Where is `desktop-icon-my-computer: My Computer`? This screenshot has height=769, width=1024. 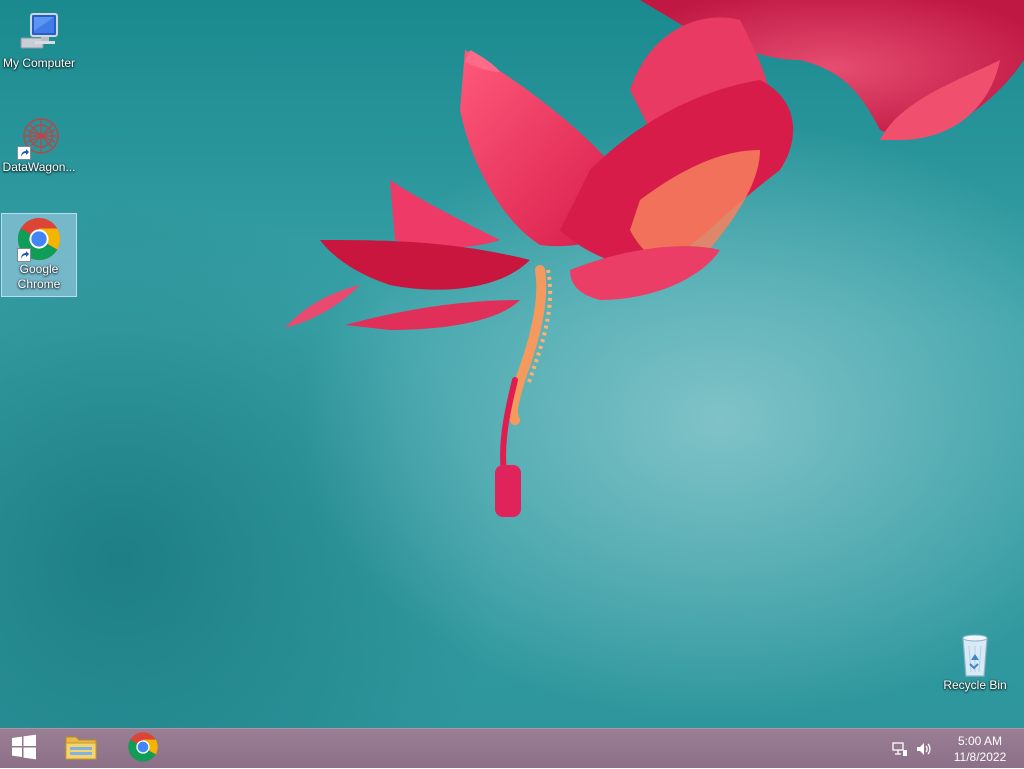
desktop-icon-my-computer: My Computer is located at coordinates (39, 39).